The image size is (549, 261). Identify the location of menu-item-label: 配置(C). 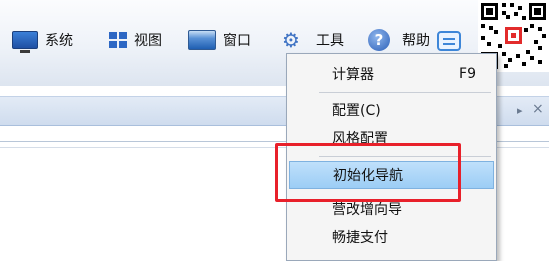
(356, 111).